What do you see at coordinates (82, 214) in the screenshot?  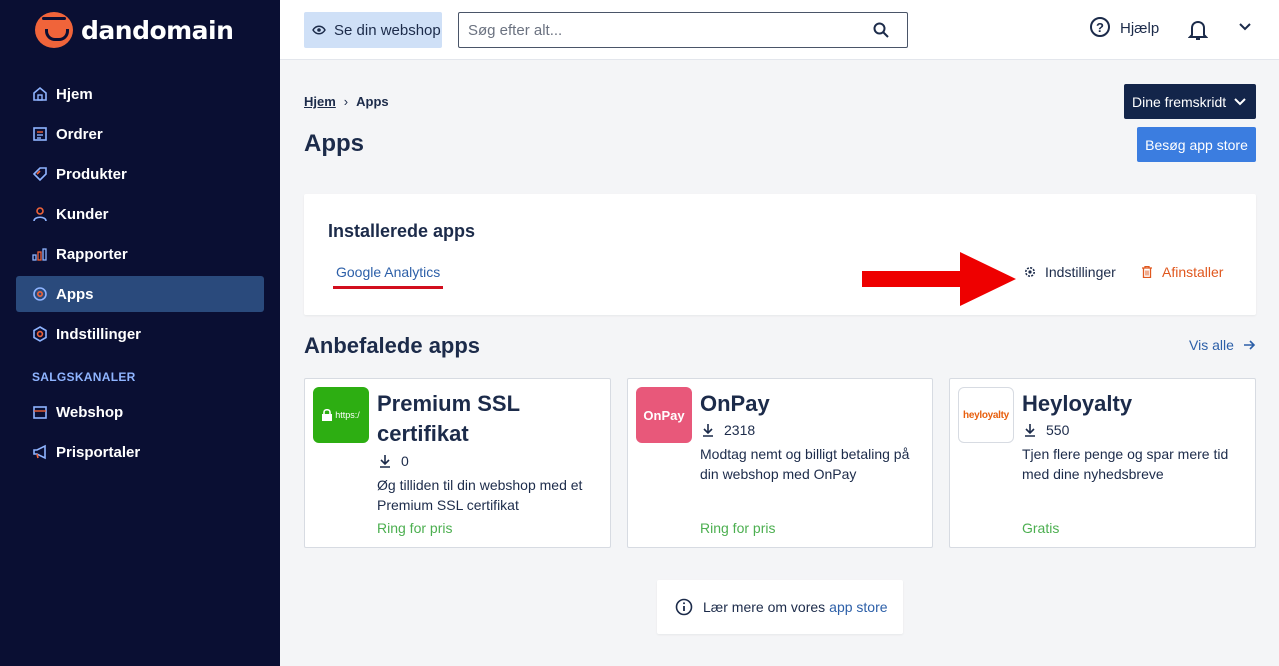 I see `sidebar-item-label: Kunder` at bounding box center [82, 214].